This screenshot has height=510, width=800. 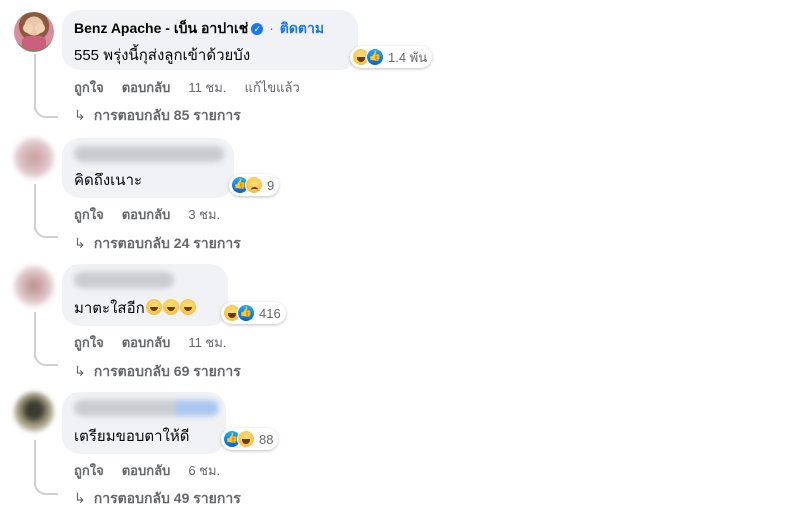 I want to click on comment-author: Benz Apache - เบ็น อาปาเช่ ✓ · ติดตาม, so click(x=210, y=29).